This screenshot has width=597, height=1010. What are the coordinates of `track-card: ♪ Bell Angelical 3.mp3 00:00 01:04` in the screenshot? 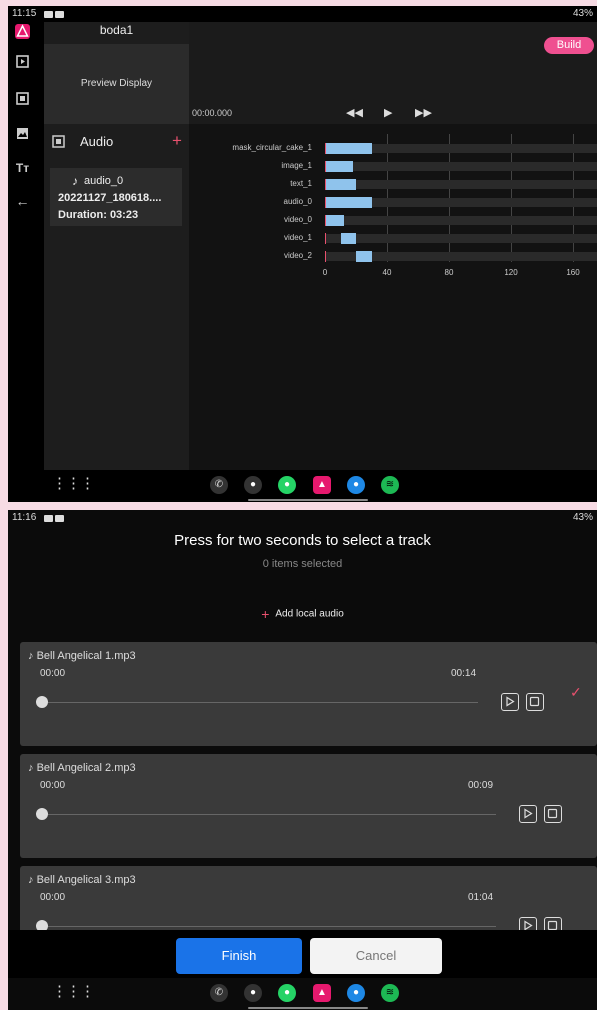 It's located at (308, 901).